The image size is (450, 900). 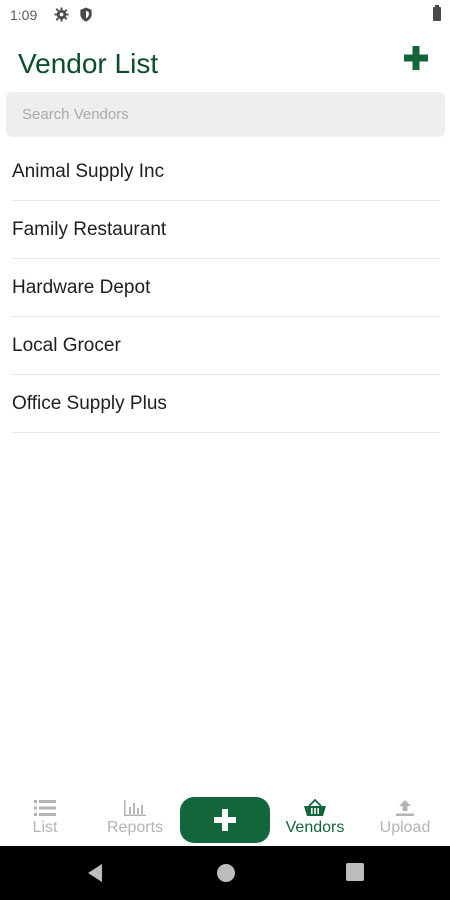 What do you see at coordinates (86, 17) in the screenshot?
I see `shield-icon` at bounding box center [86, 17].